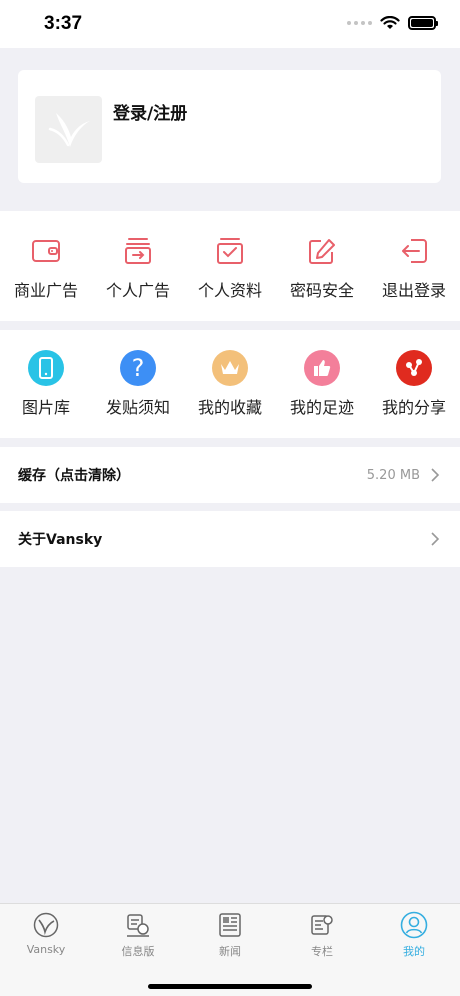 Image resolution: width=460 pixels, height=996 pixels. I want to click on tab-label: Vansky, so click(46, 949).